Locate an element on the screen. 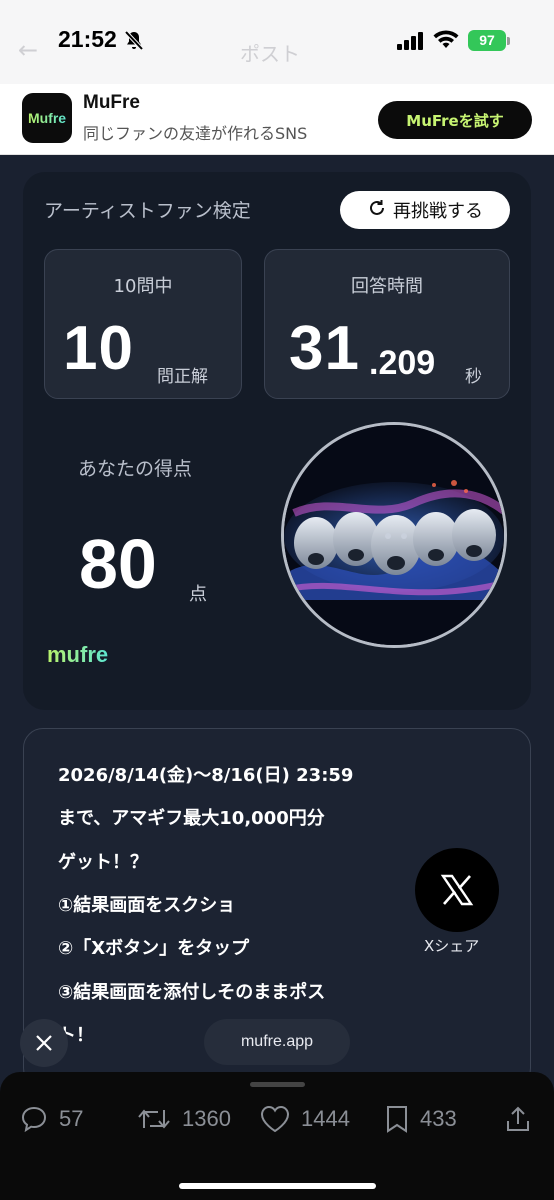 The height and width of the screenshot is (1200, 554). artist-artwork is located at coordinates (394, 535).